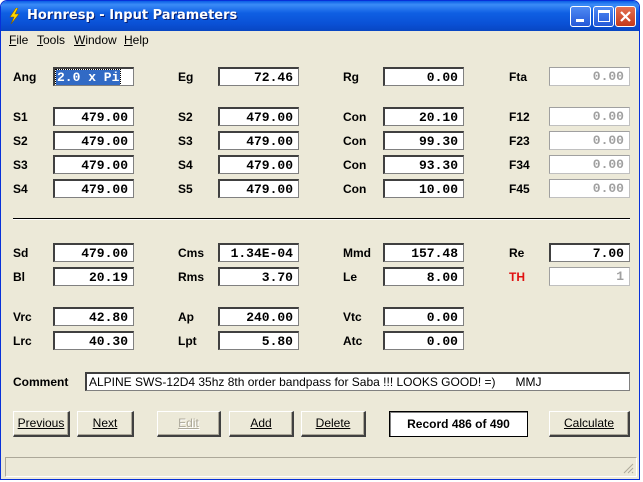 The image size is (643, 482). I want to click on f34-field: 0.00, so click(589, 164).